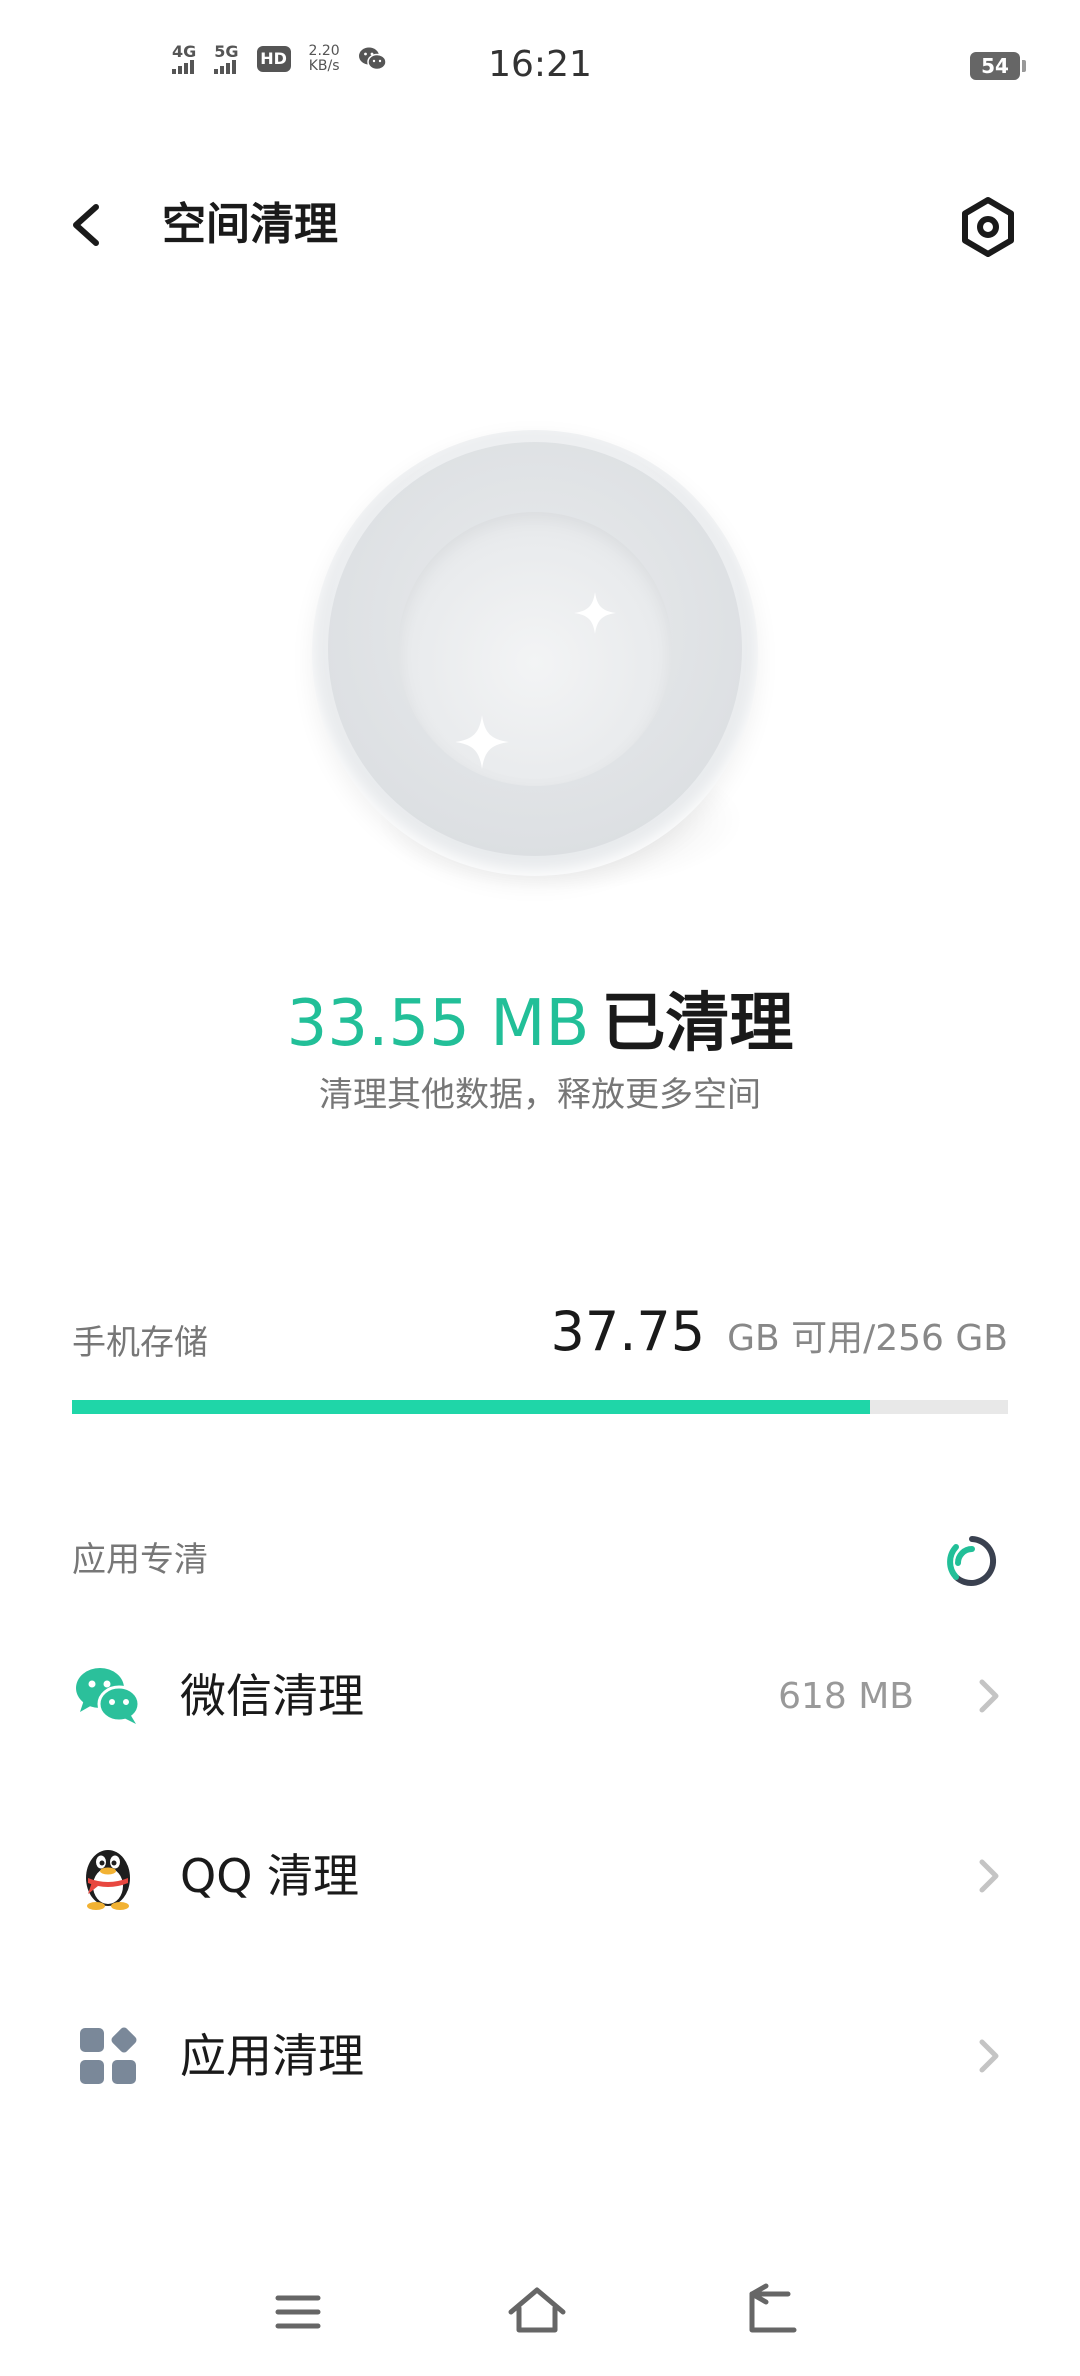 This screenshot has width=1080, height=2376. I want to click on storage-available: 37.75, so click(628, 1331).